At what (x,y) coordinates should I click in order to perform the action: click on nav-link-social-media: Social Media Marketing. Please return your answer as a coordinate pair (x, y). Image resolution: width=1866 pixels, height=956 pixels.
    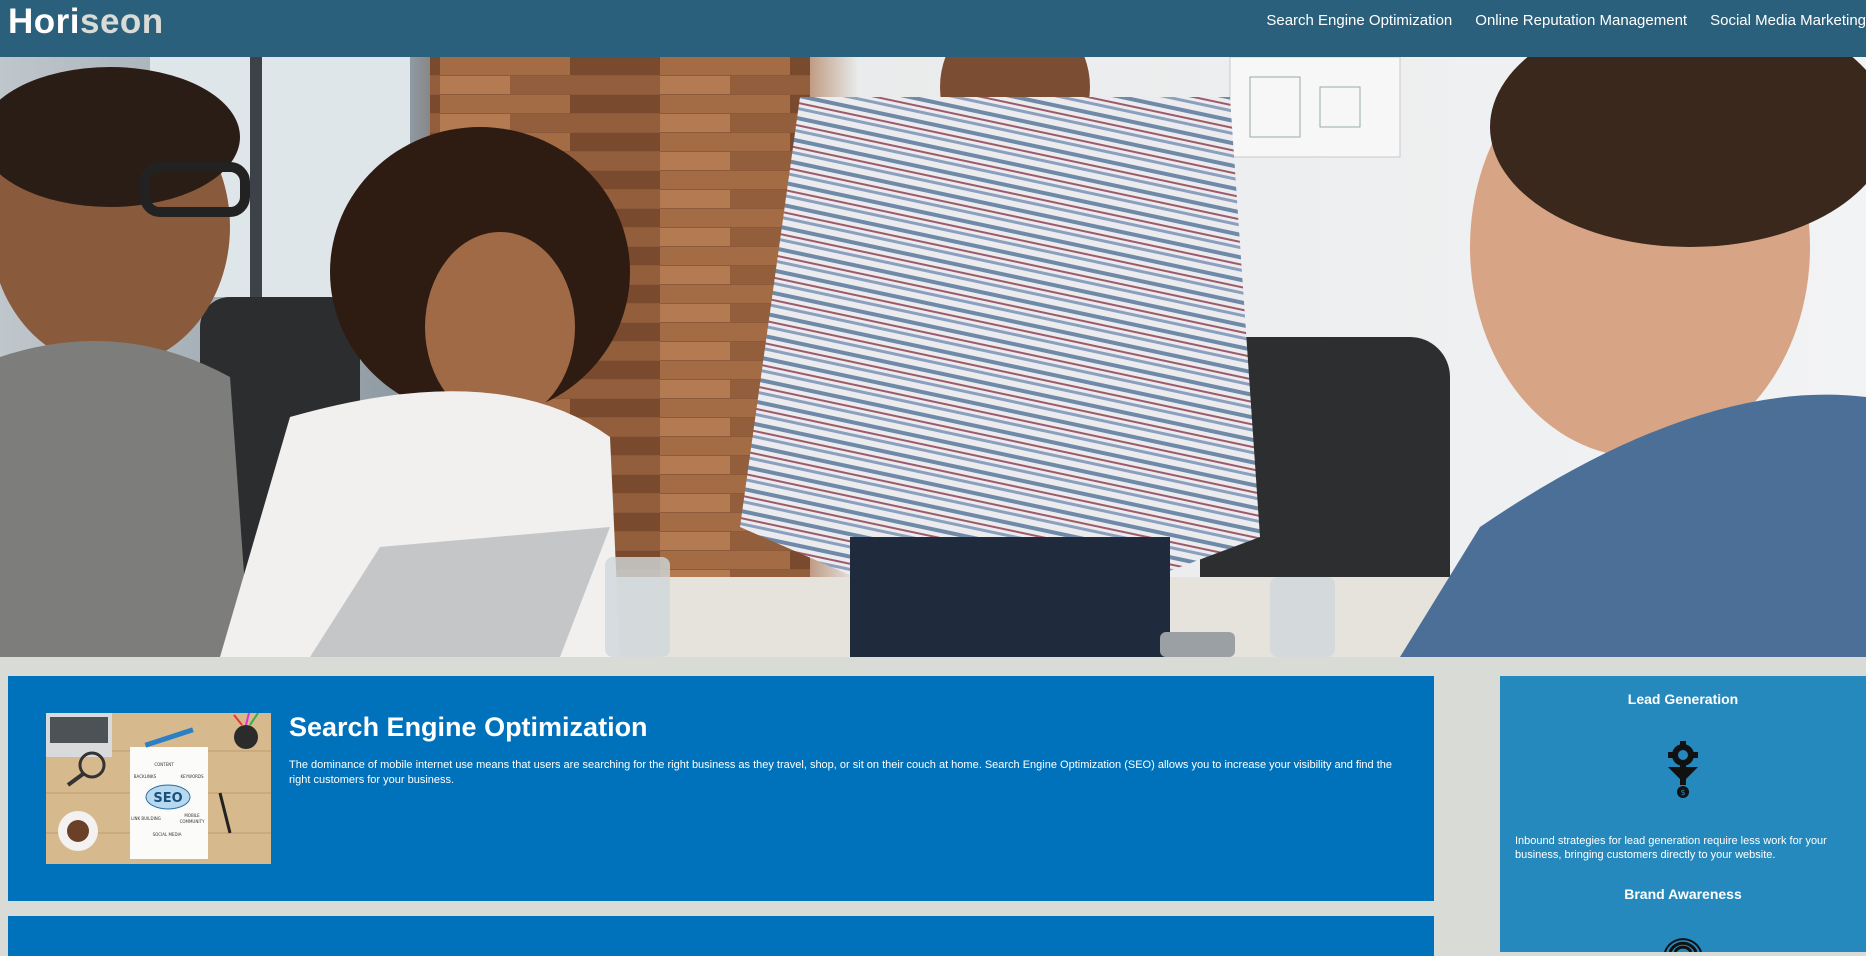
    Looking at the image, I should click on (1788, 21).